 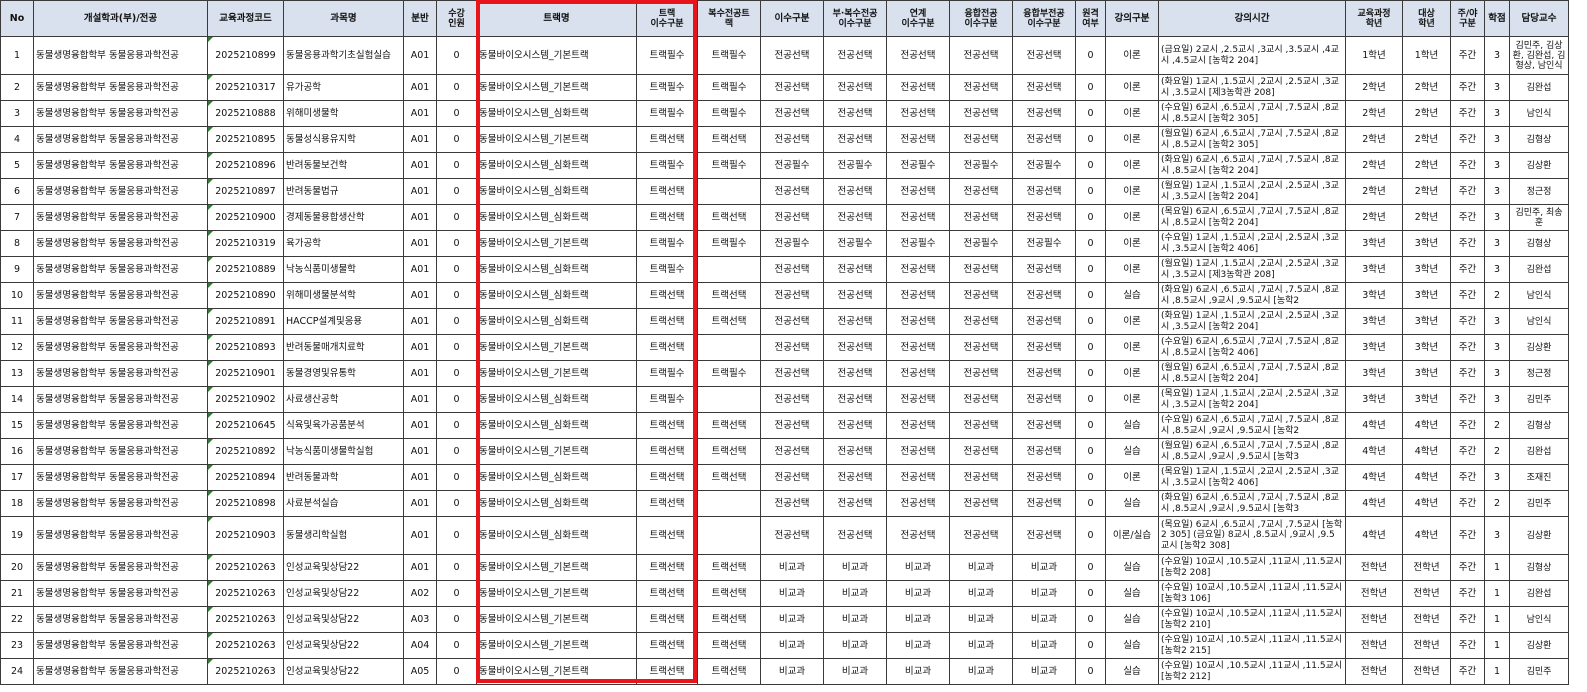 What do you see at coordinates (1539, 373) in the screenshot?
I see `professor-cell: 정근정` at bounding box center [1539, 373].